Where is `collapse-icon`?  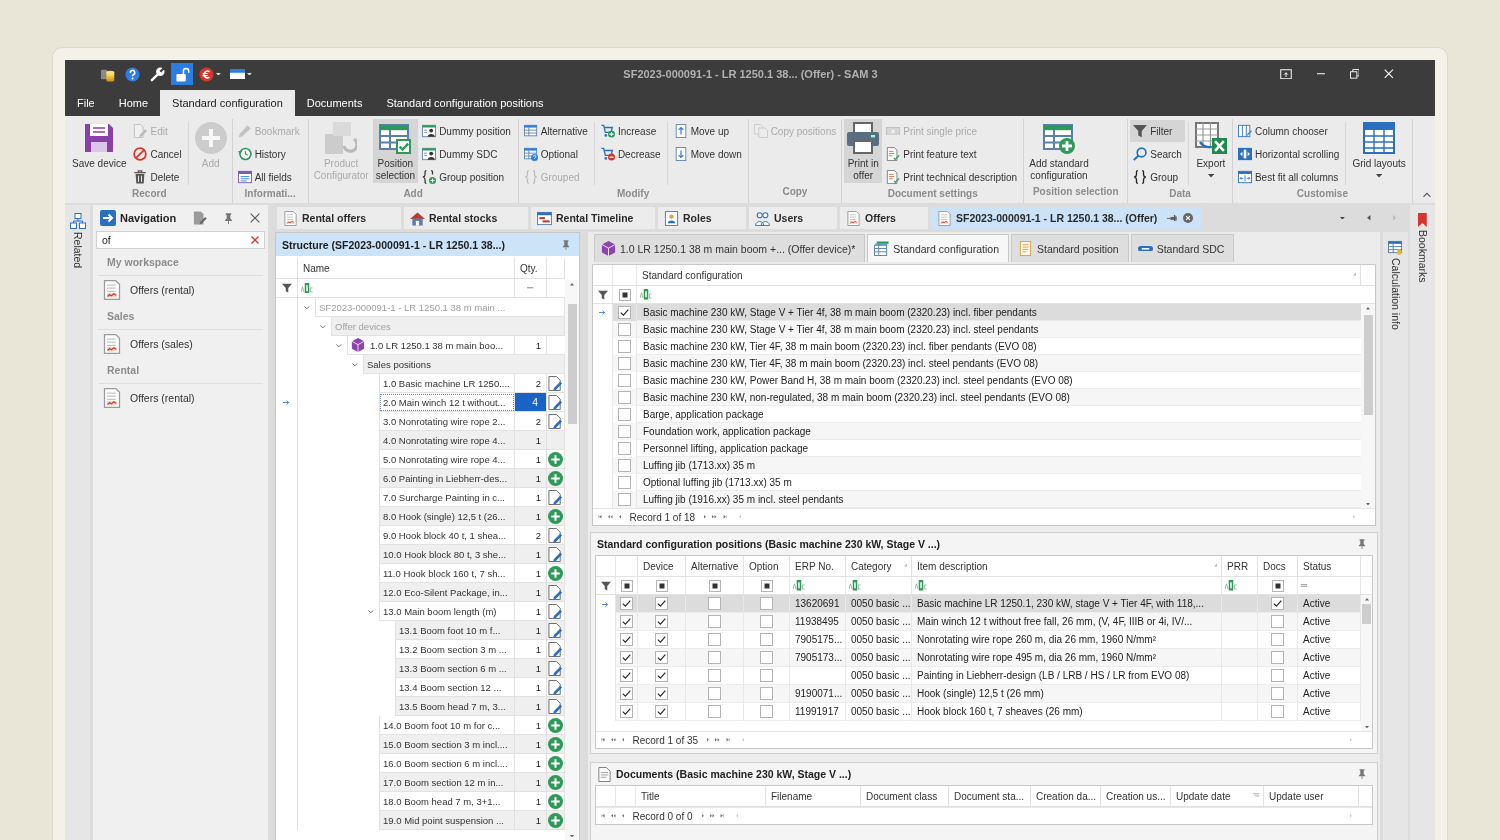 collapse-icon is located at coordinates (1427, 194).